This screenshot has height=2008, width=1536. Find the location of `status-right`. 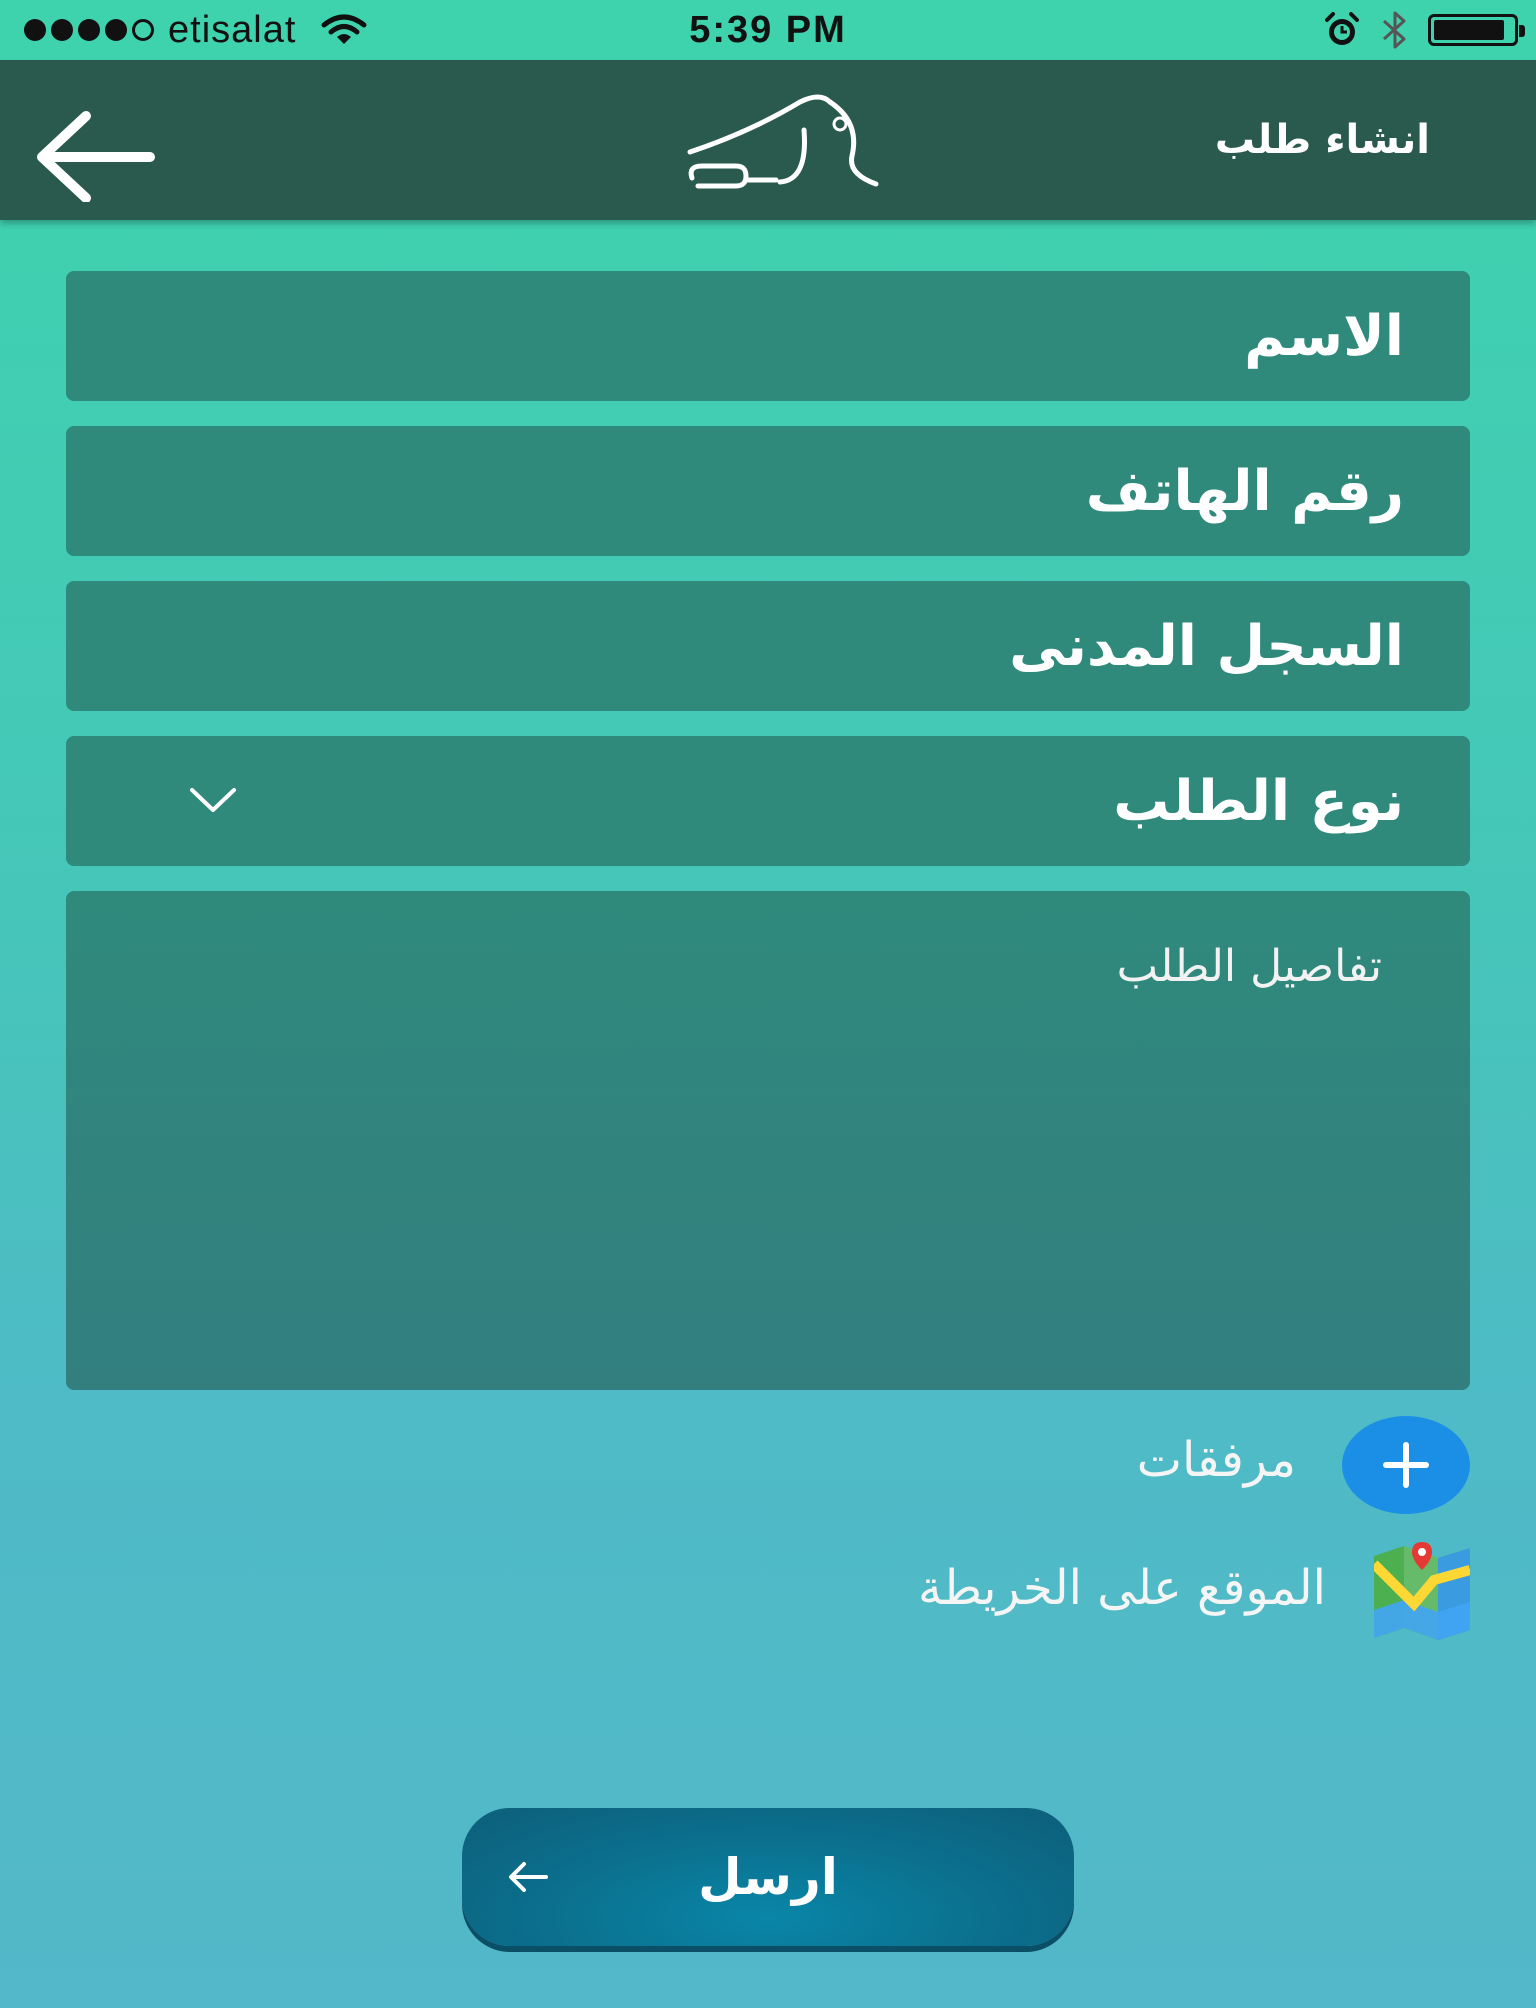

status-right is located at coordinates (1423, 30).